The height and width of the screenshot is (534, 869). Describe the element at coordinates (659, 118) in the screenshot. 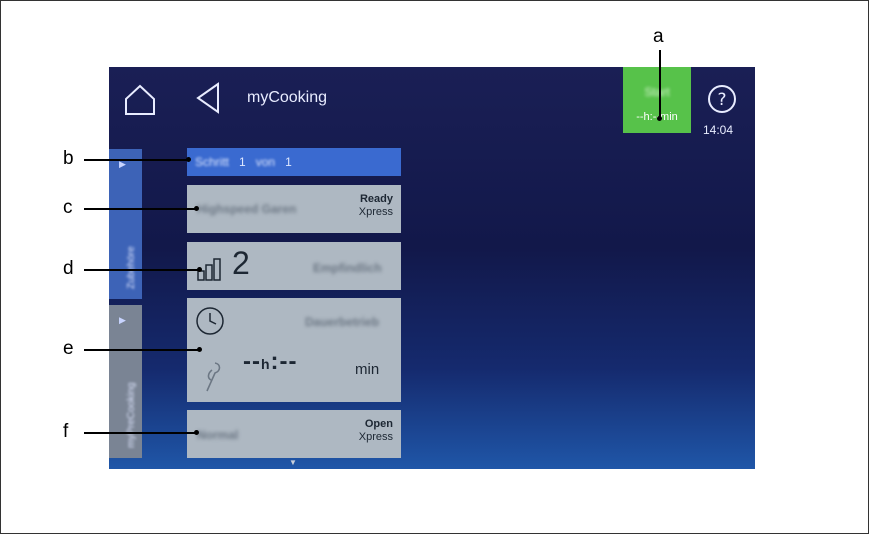

I see `leader-dot-a` at that location.